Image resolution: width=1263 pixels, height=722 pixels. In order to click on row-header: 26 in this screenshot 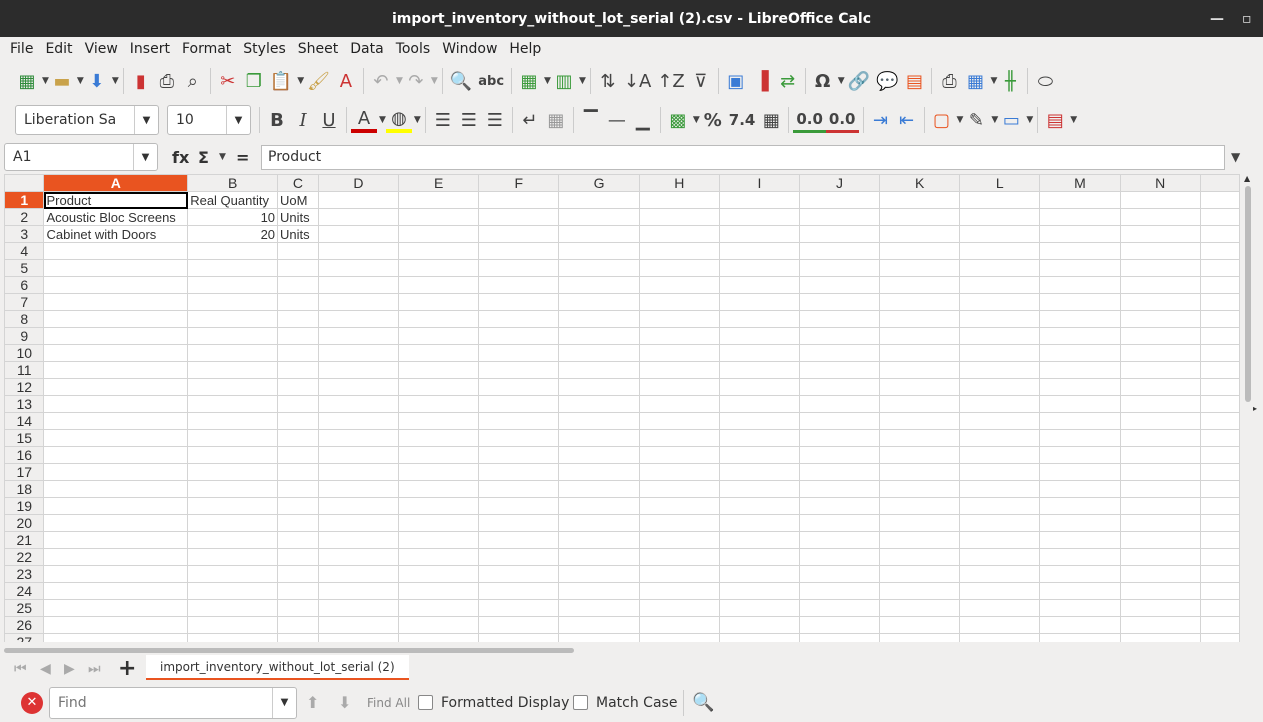, I will do `click(24, 625)`.